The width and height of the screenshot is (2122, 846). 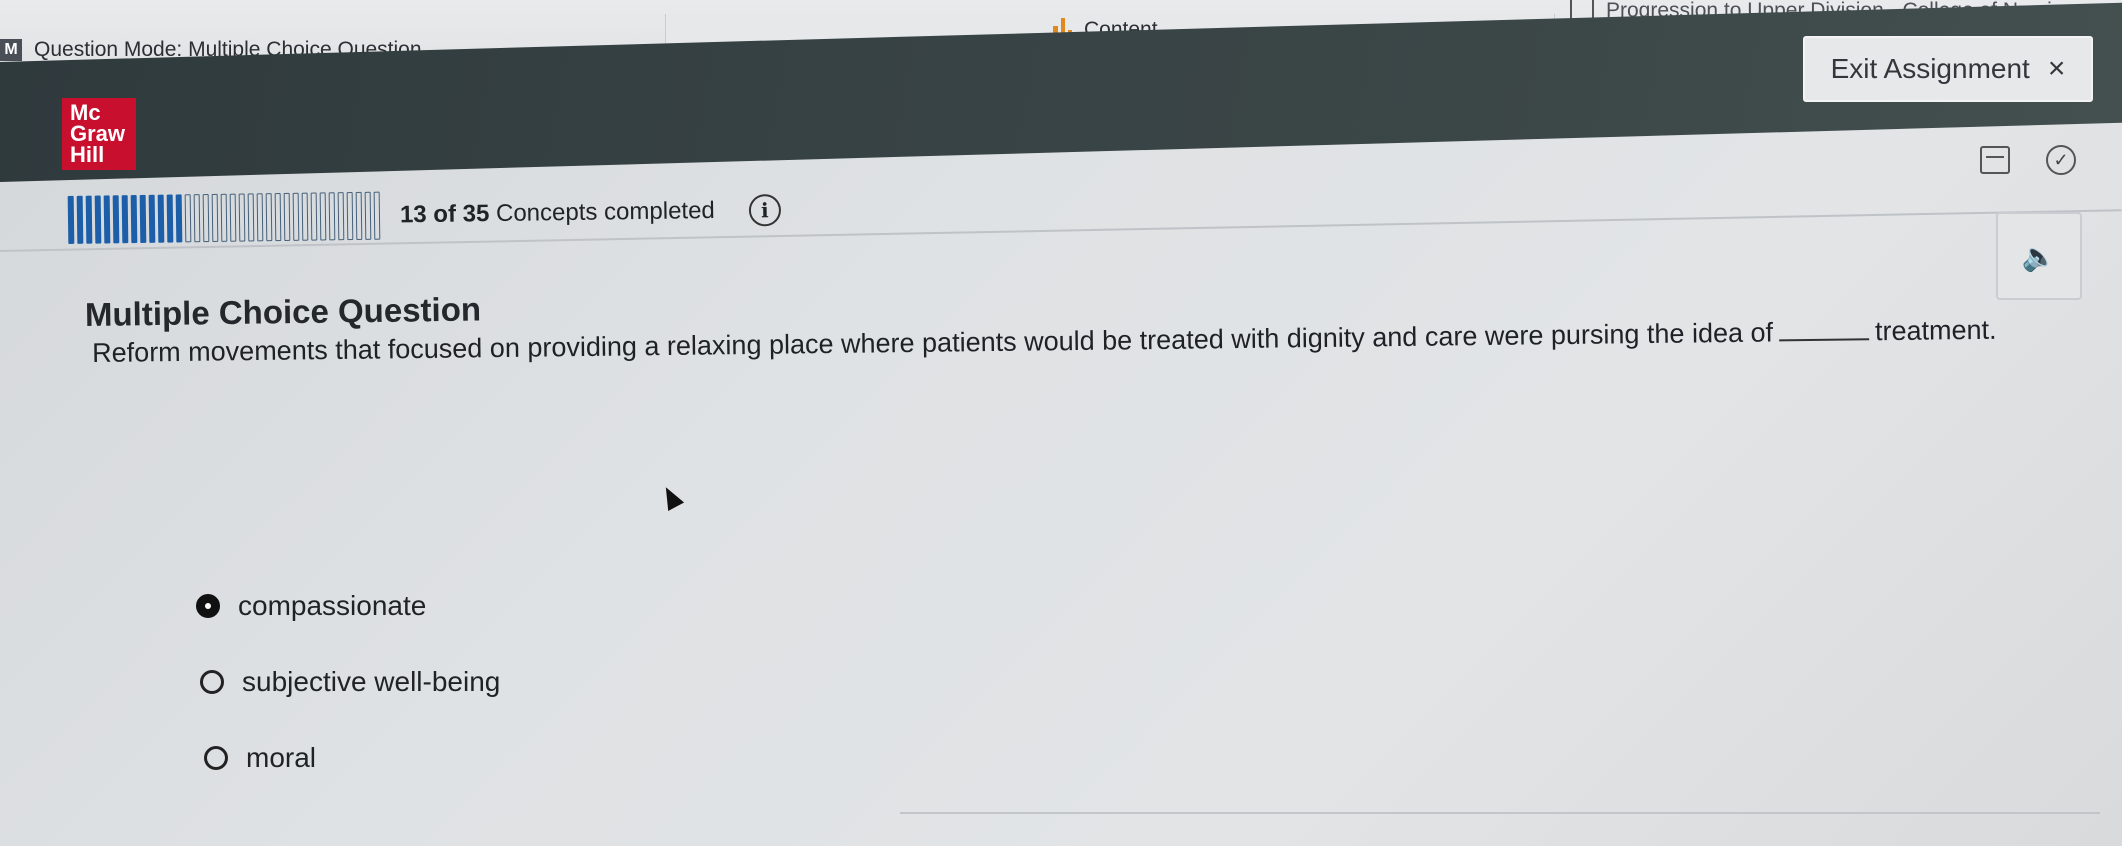 I want to click on answer-blank, so click(x=1824, y=340).